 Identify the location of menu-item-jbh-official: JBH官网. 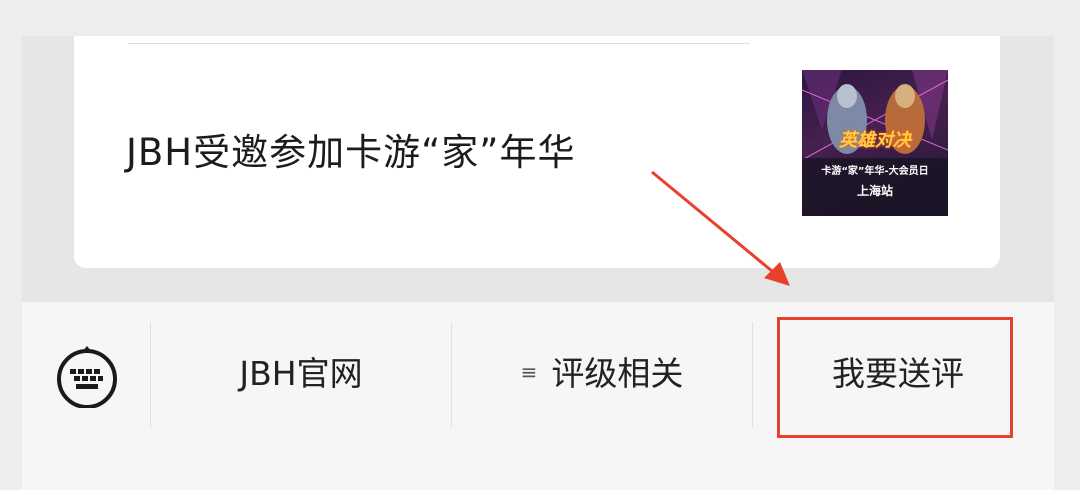
(301, 374).